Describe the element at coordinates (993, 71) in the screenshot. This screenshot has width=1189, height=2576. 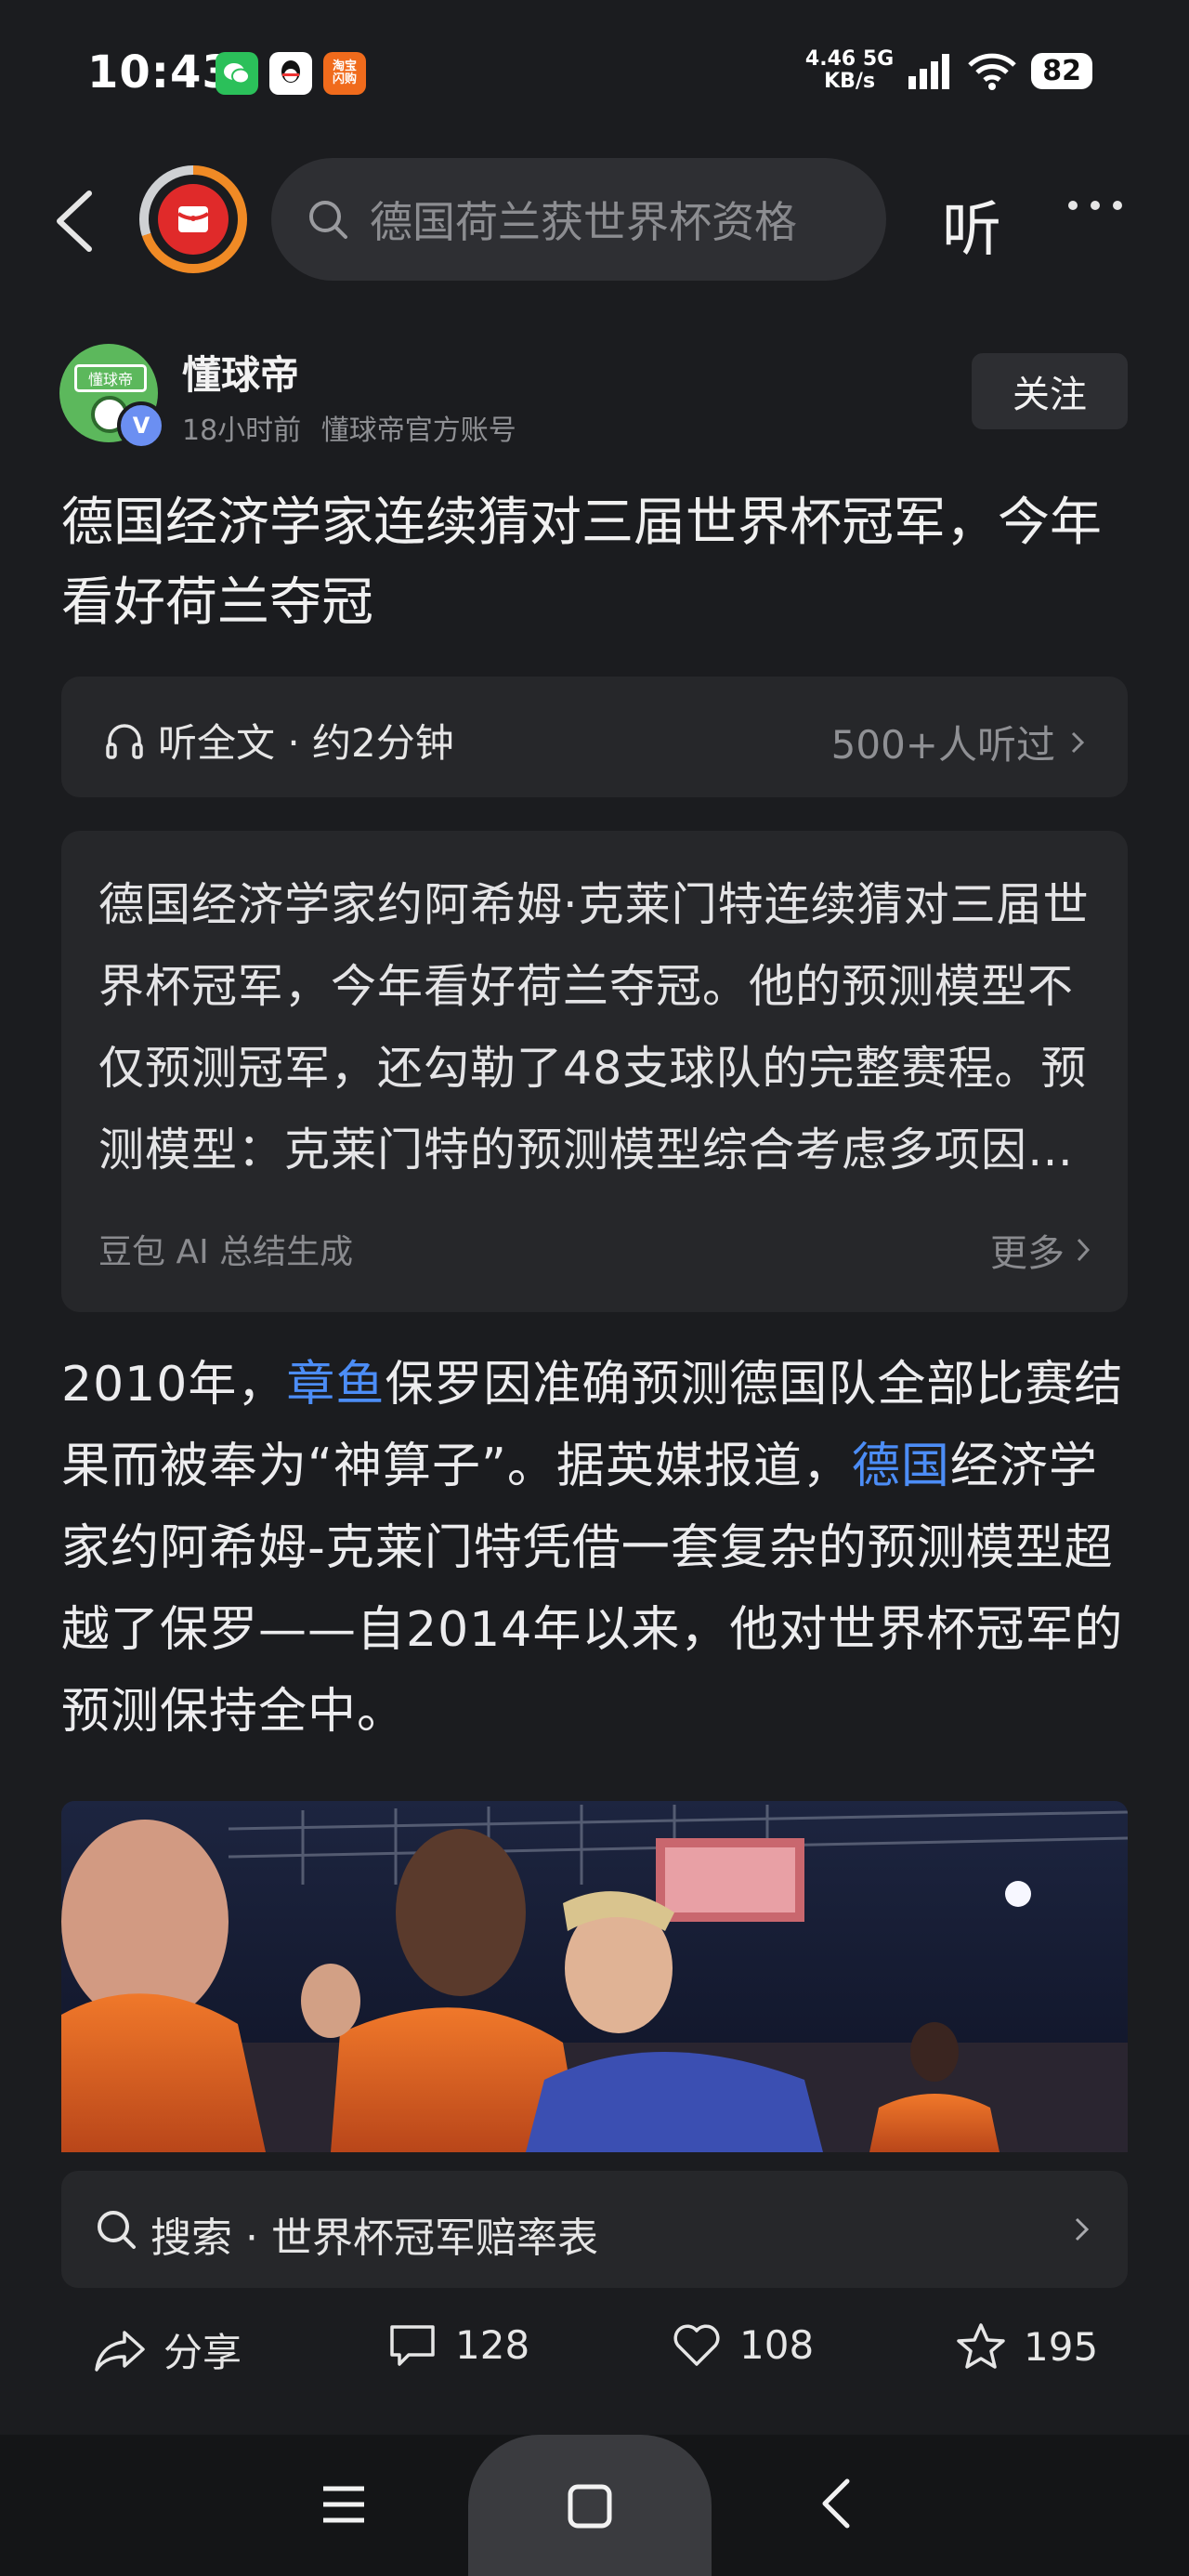
I see `wifi-icon` at that location.